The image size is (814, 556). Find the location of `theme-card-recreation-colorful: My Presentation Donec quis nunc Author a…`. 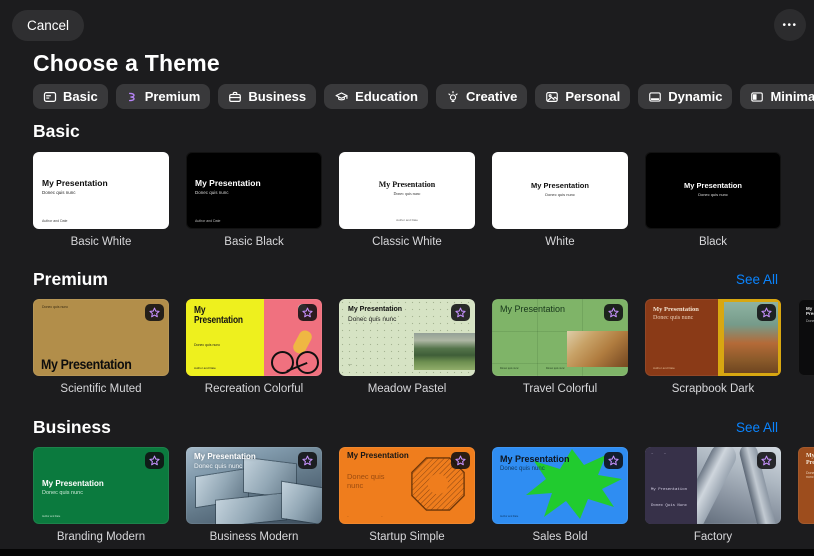

theme-card-recreation-colorful: My Presentation Donec quis nunc Author a… is located at coordinates (254, 347).